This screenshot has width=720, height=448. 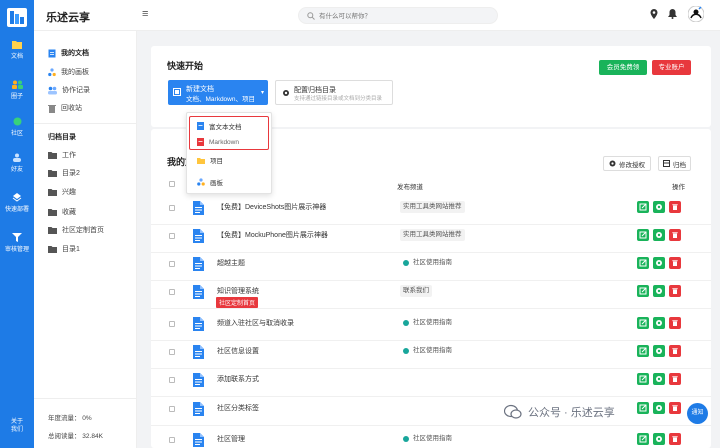 I want to click on year-flow-stat: 年度流量： 0%, so click(x=70, y=418).